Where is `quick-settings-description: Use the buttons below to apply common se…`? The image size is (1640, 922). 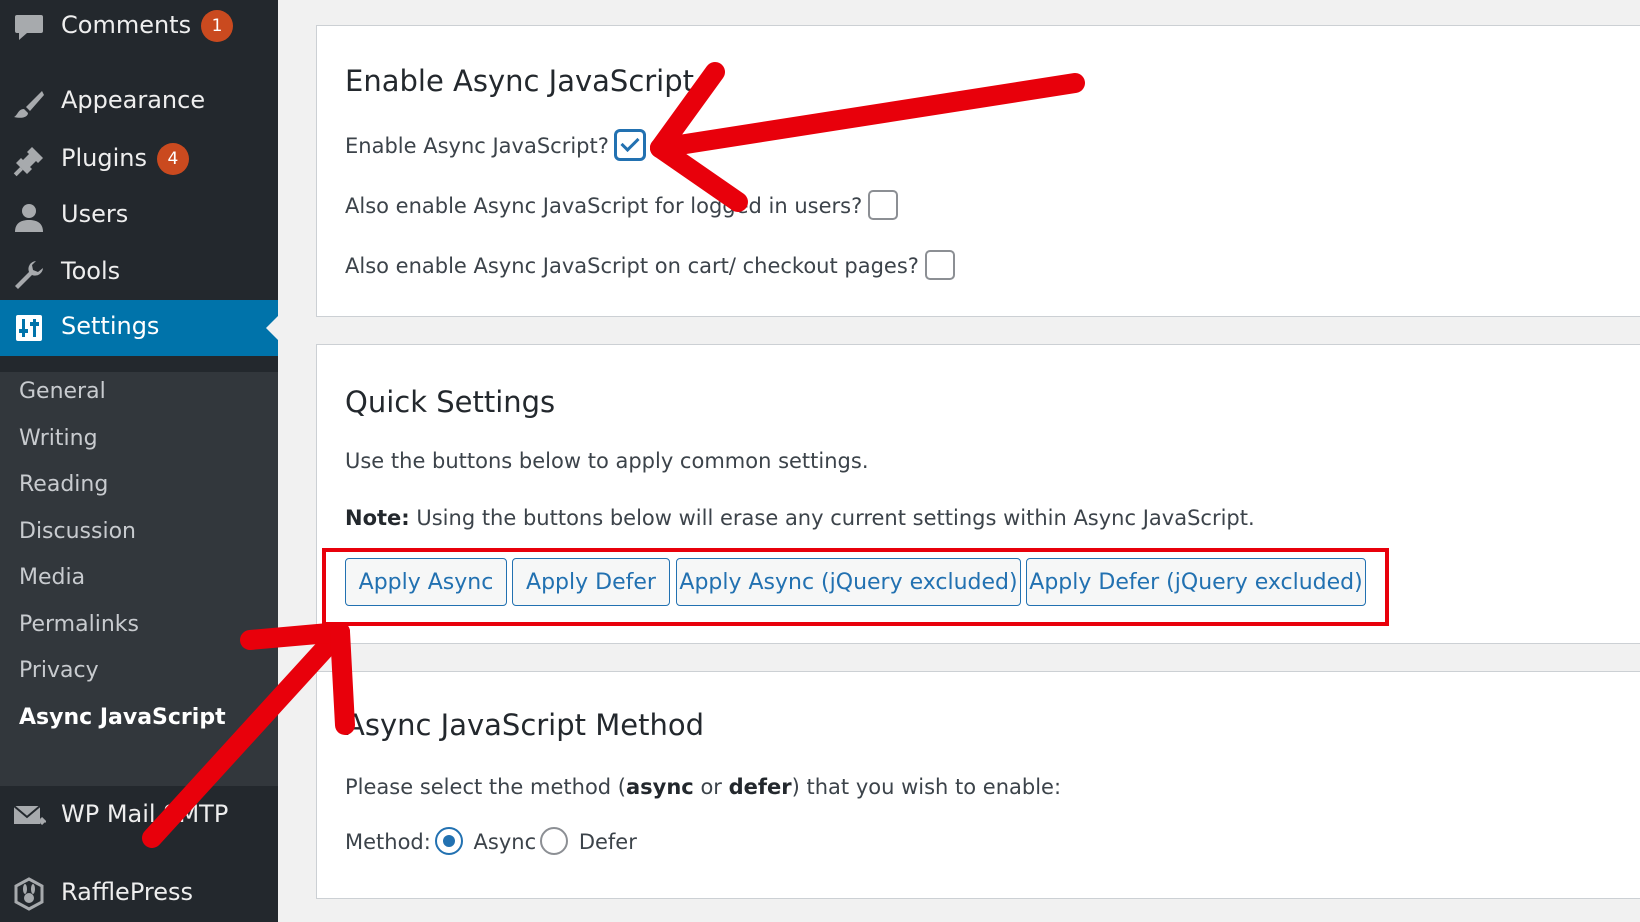 quick-settings-description: Use the buttons below to apply common se… is located at coordinates (607, 461).